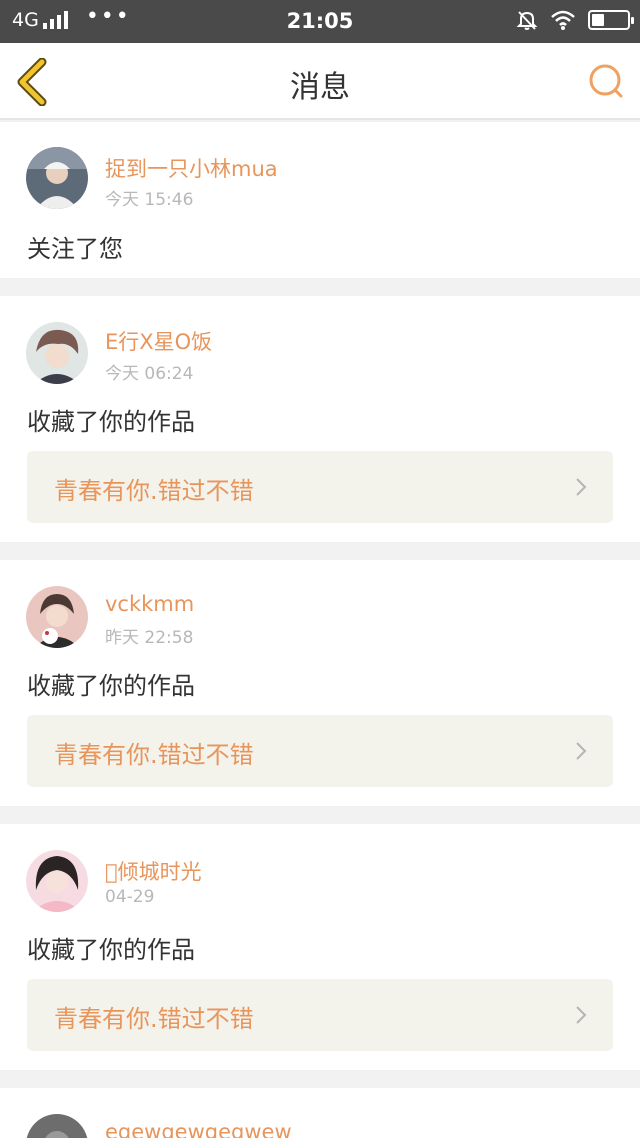  Describe the element at coordinates (149, 638) in the screenshot. I see `message-time: 昨天 22:58` at that location.